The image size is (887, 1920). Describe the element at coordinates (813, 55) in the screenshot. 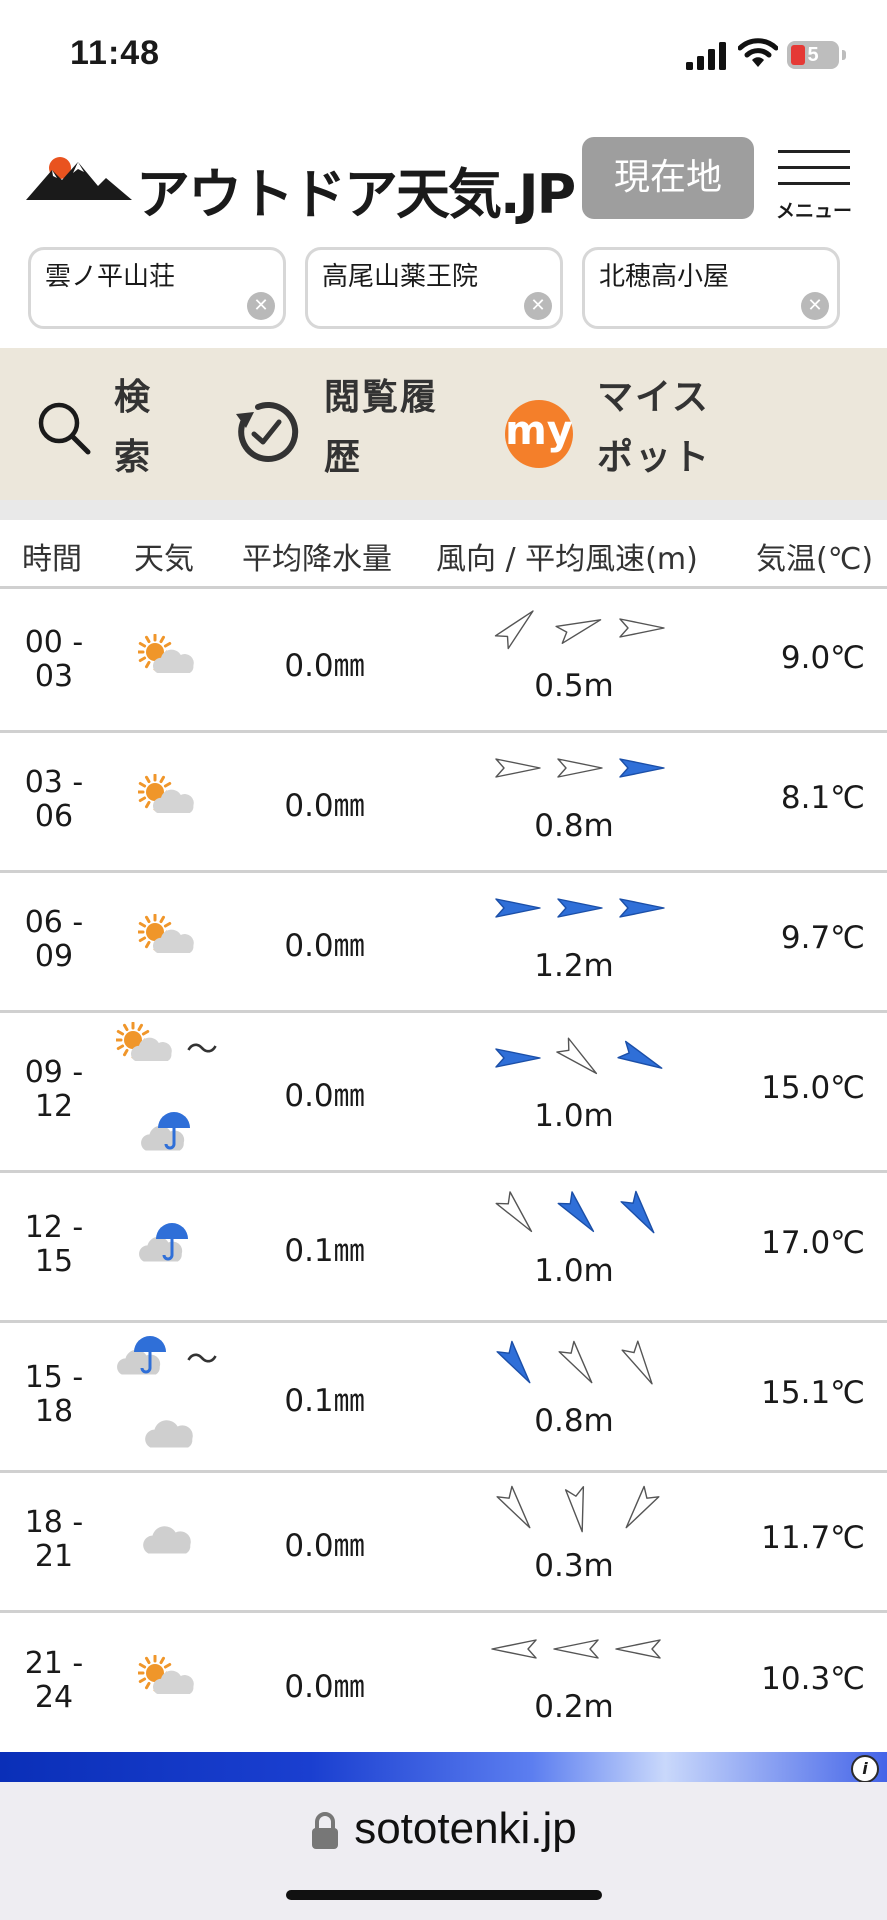

I see `battery-level: 5` at that location.